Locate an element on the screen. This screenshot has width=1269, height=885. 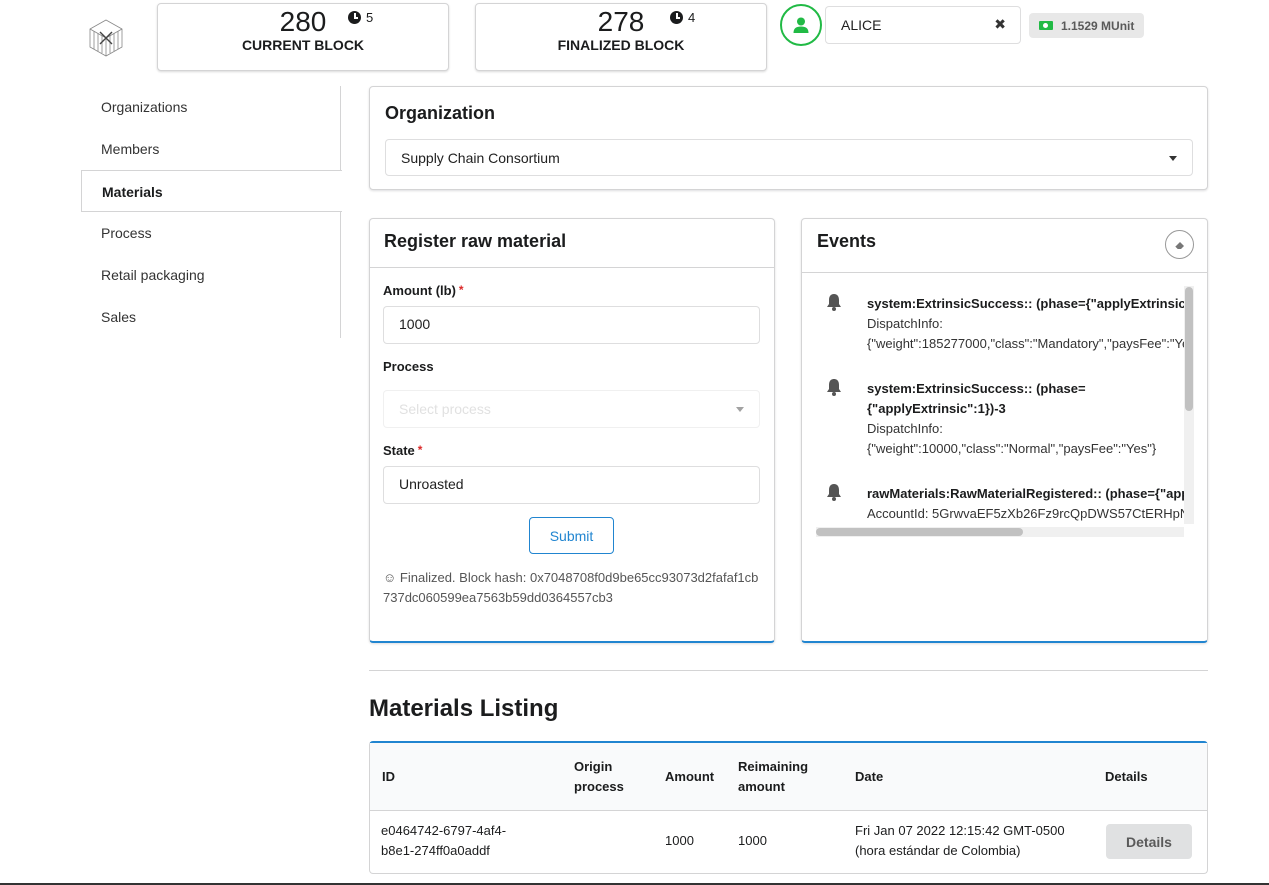
horizontal-scrollbar-track is located at coordinates (1000, 532).